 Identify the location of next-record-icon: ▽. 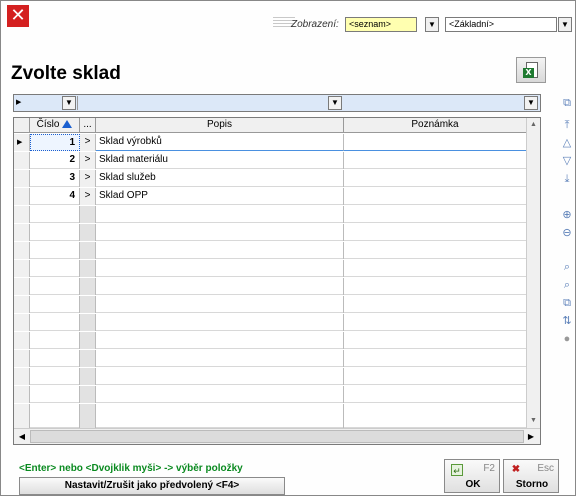
(566, 161).